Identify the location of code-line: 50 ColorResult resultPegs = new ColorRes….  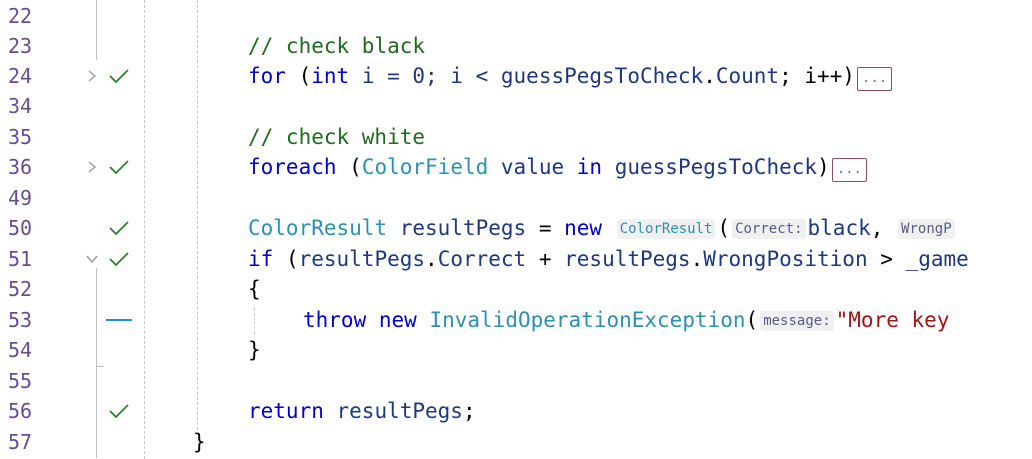
(516, 228).